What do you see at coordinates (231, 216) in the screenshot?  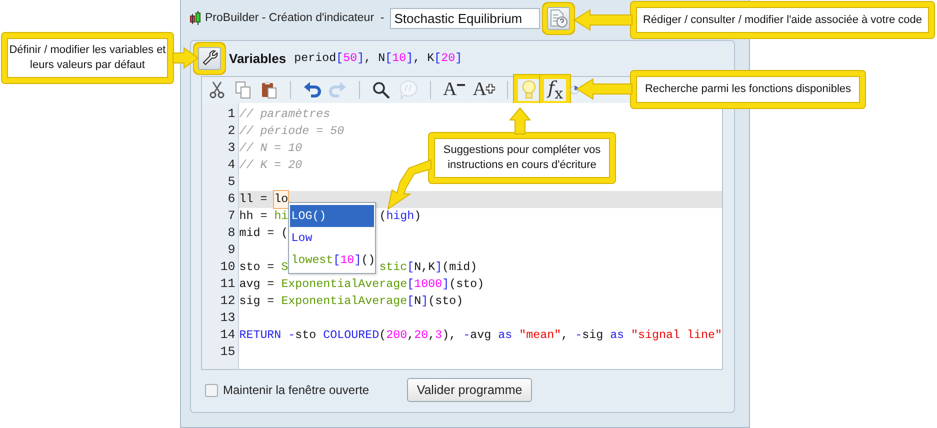 I see `line-number: 7` at bounding box center [231, 216].